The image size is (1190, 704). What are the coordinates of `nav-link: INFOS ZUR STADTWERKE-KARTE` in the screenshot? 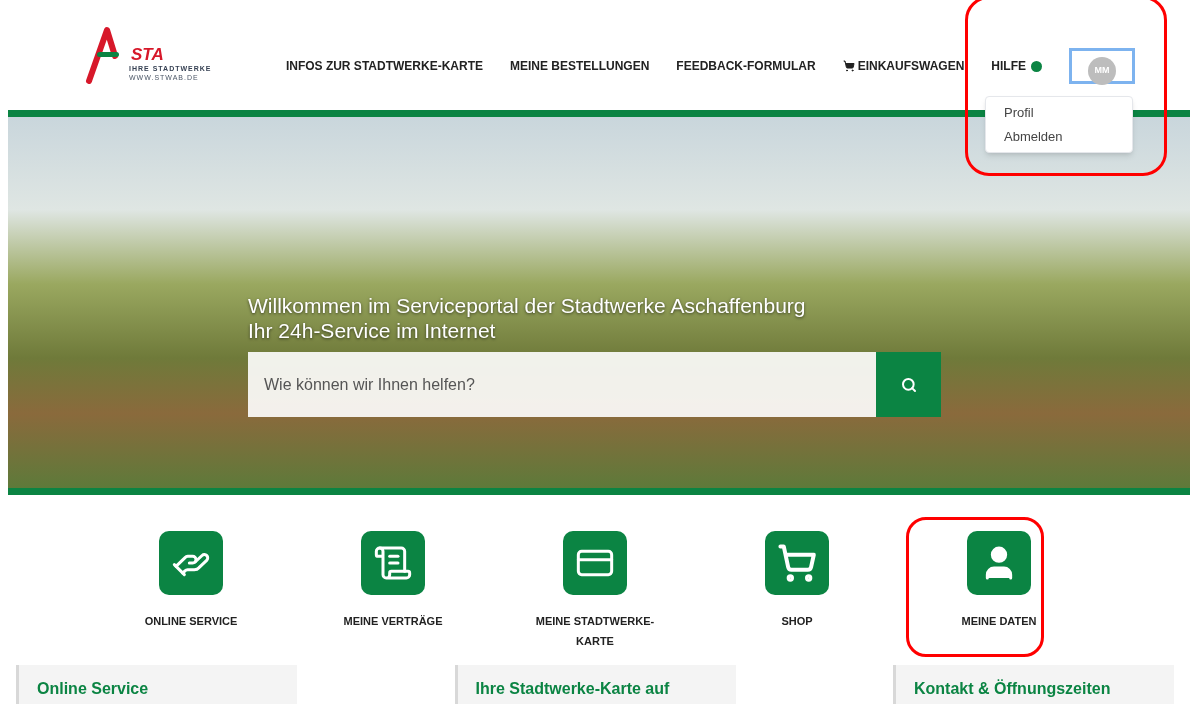 It's located at (384, 66).